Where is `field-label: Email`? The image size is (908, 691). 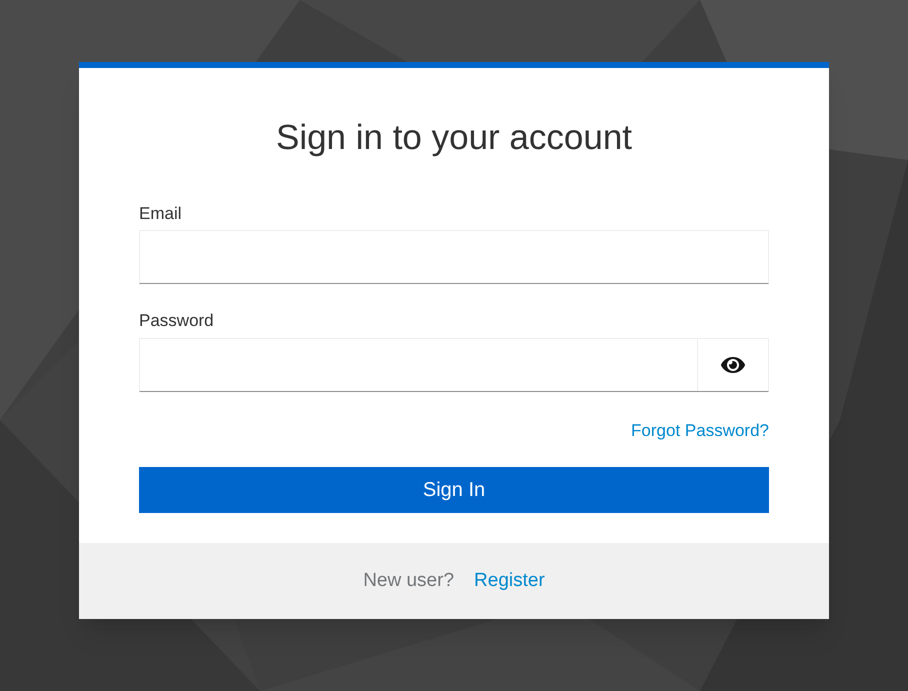
field-label: Email is located at coordinates (161, 213).